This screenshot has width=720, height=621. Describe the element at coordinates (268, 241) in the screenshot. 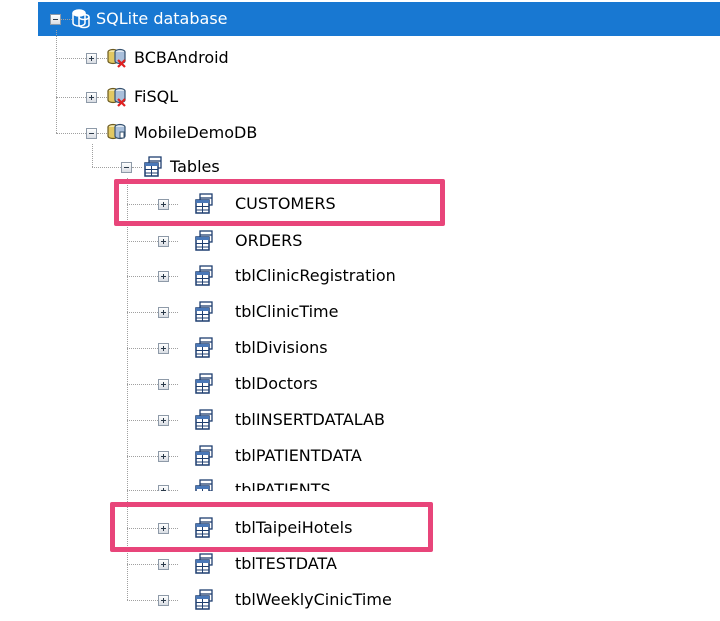

I see `table-item-label: ORDERS` at that location.